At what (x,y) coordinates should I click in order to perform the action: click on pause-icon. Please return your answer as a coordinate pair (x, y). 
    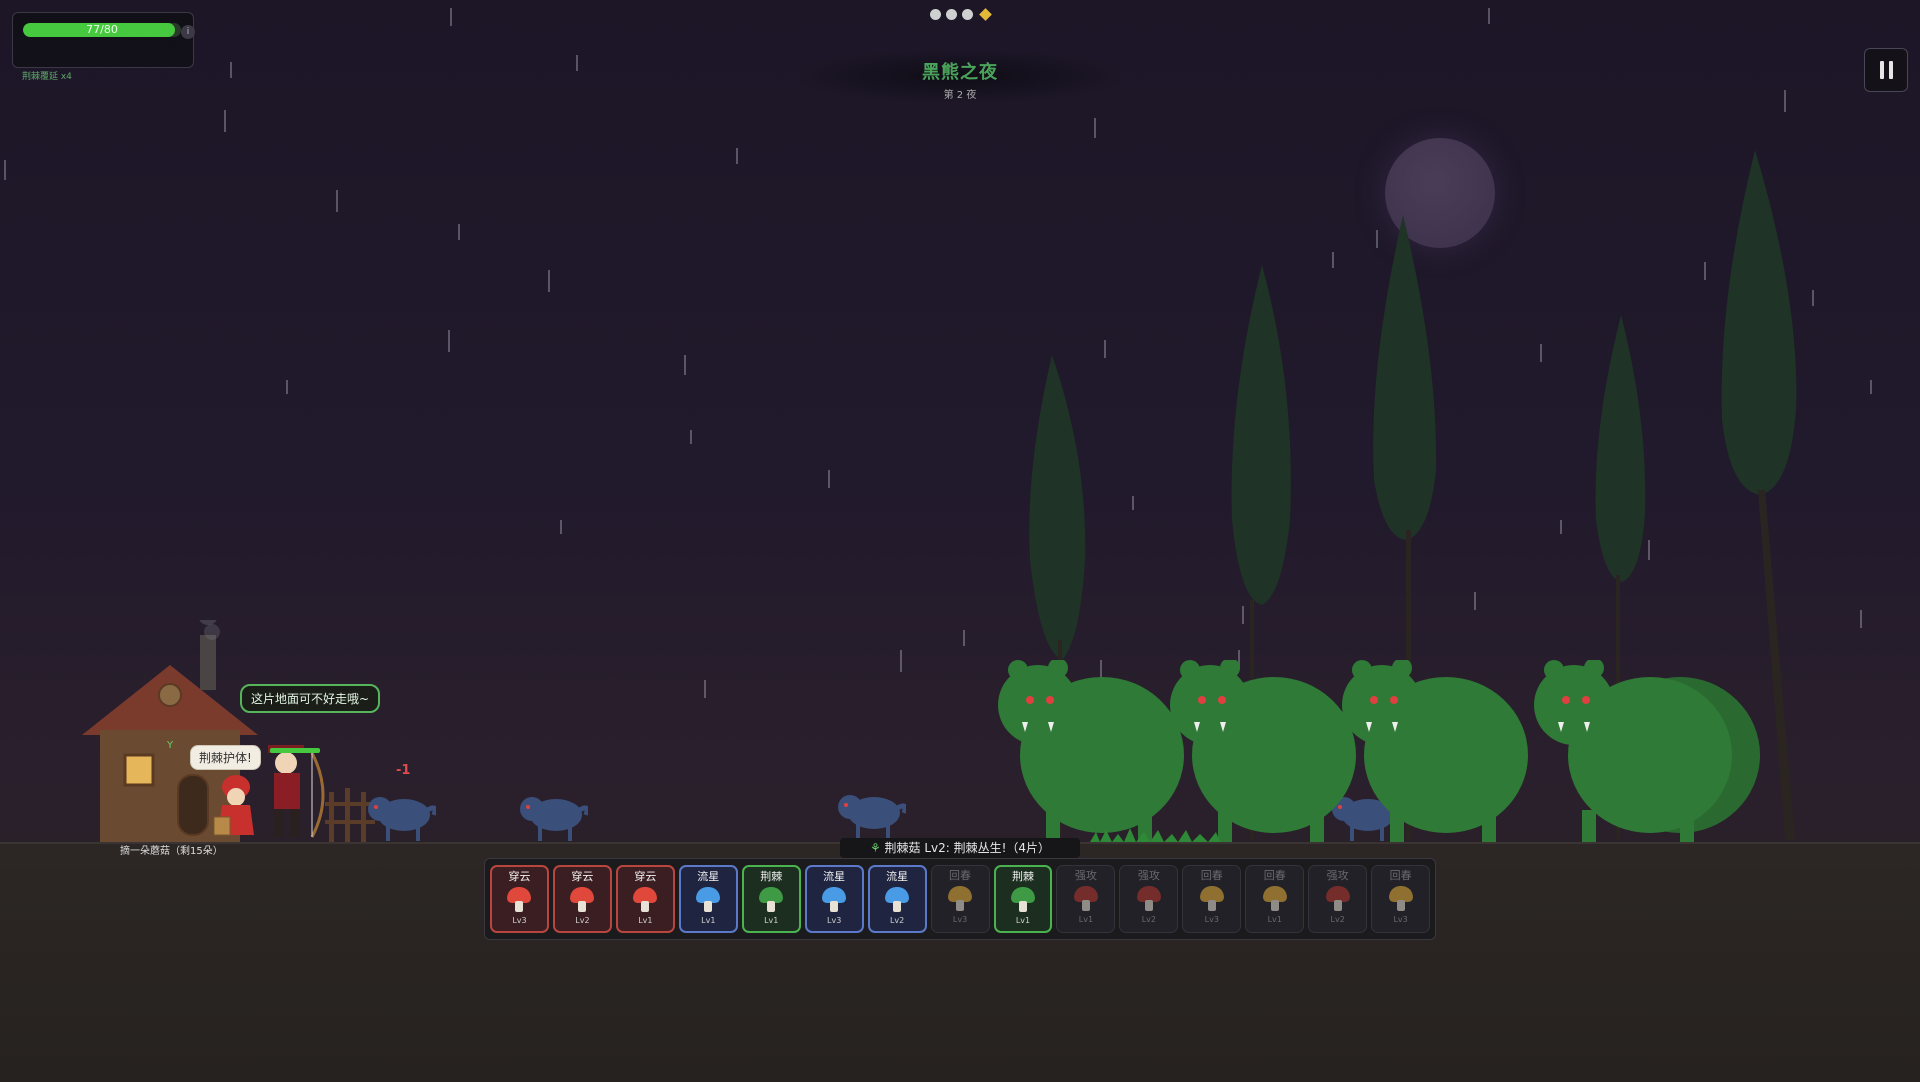
    Looking at the image, I should click on (1881, 70).